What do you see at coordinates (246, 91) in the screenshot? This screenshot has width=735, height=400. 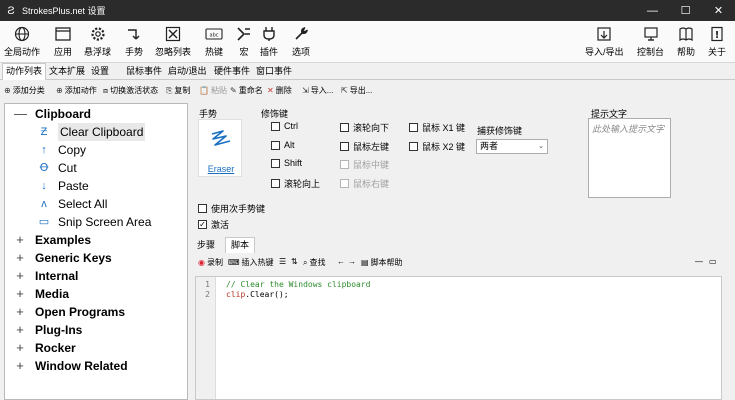 I see `rename-button: ✎ 重命名` at bounding box center [246, 91].